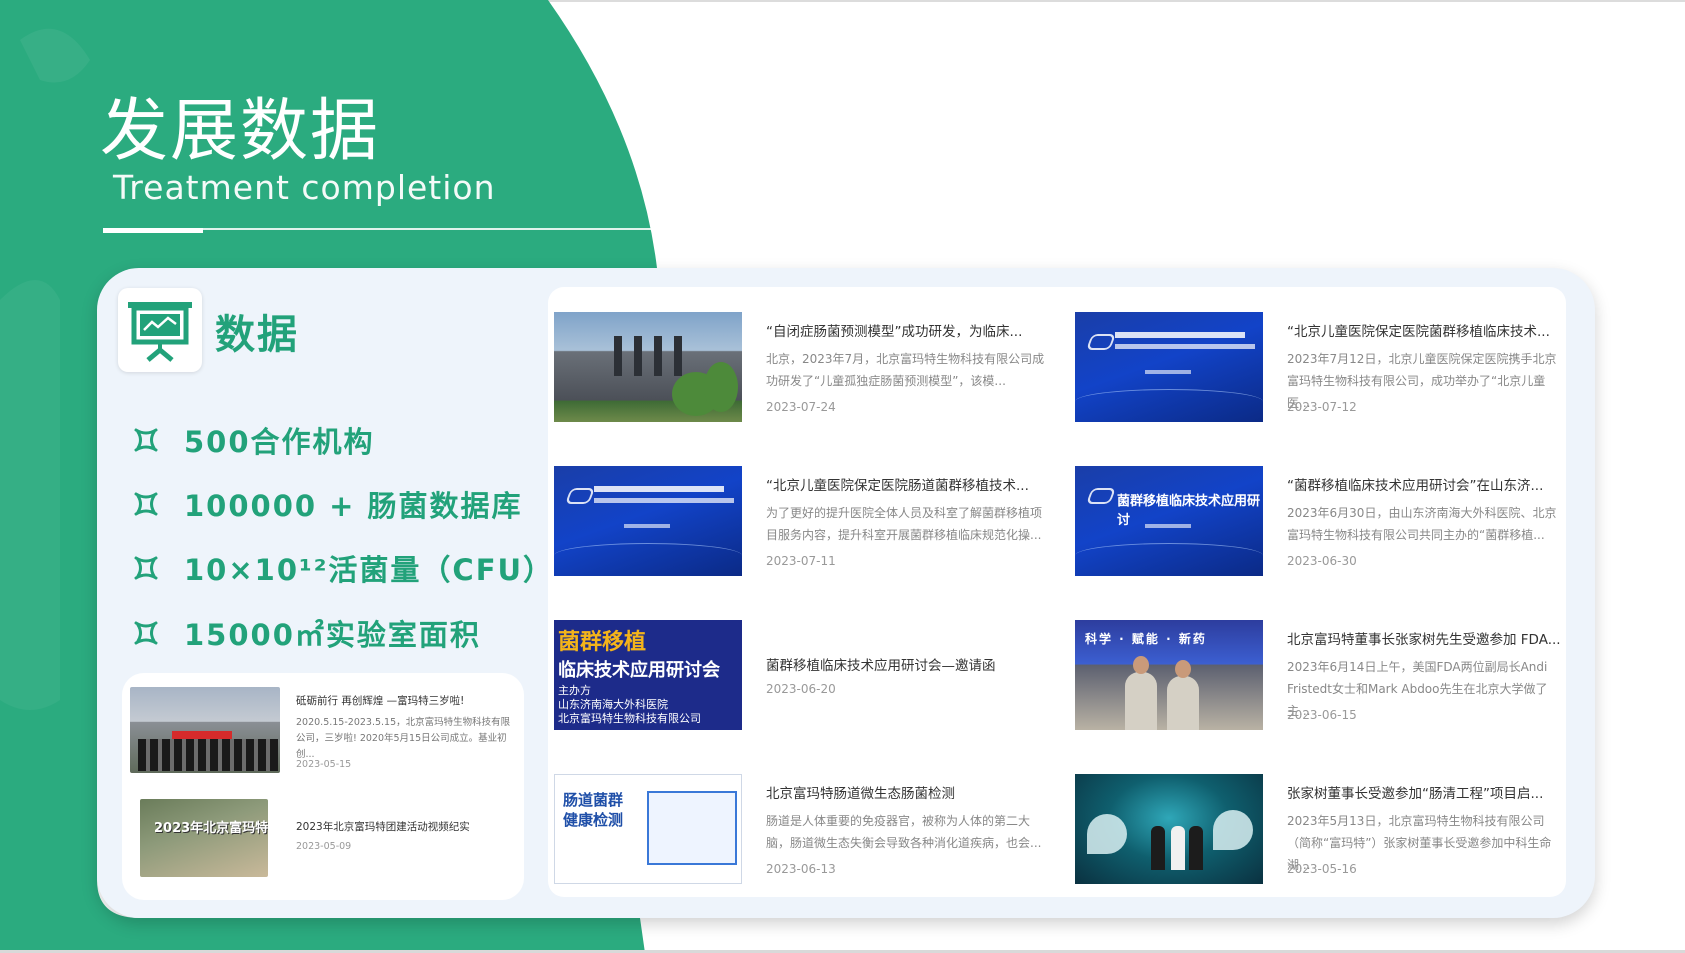 The width and height of the screenshot is (1685, 953). Describe the element at coordinates (383, 826) in the screenshot. I see `mini-news-title: 2023年北京富玛特团建活动视频纪实` at that location.